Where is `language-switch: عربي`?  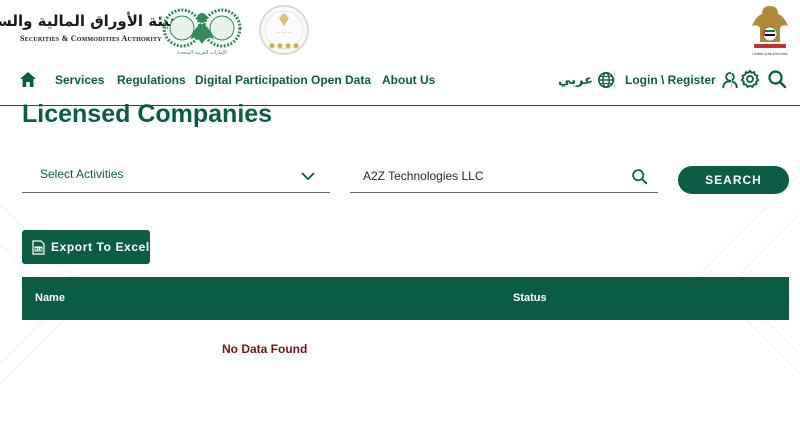 language-switch: عربي is located at coordinates (586, 80).